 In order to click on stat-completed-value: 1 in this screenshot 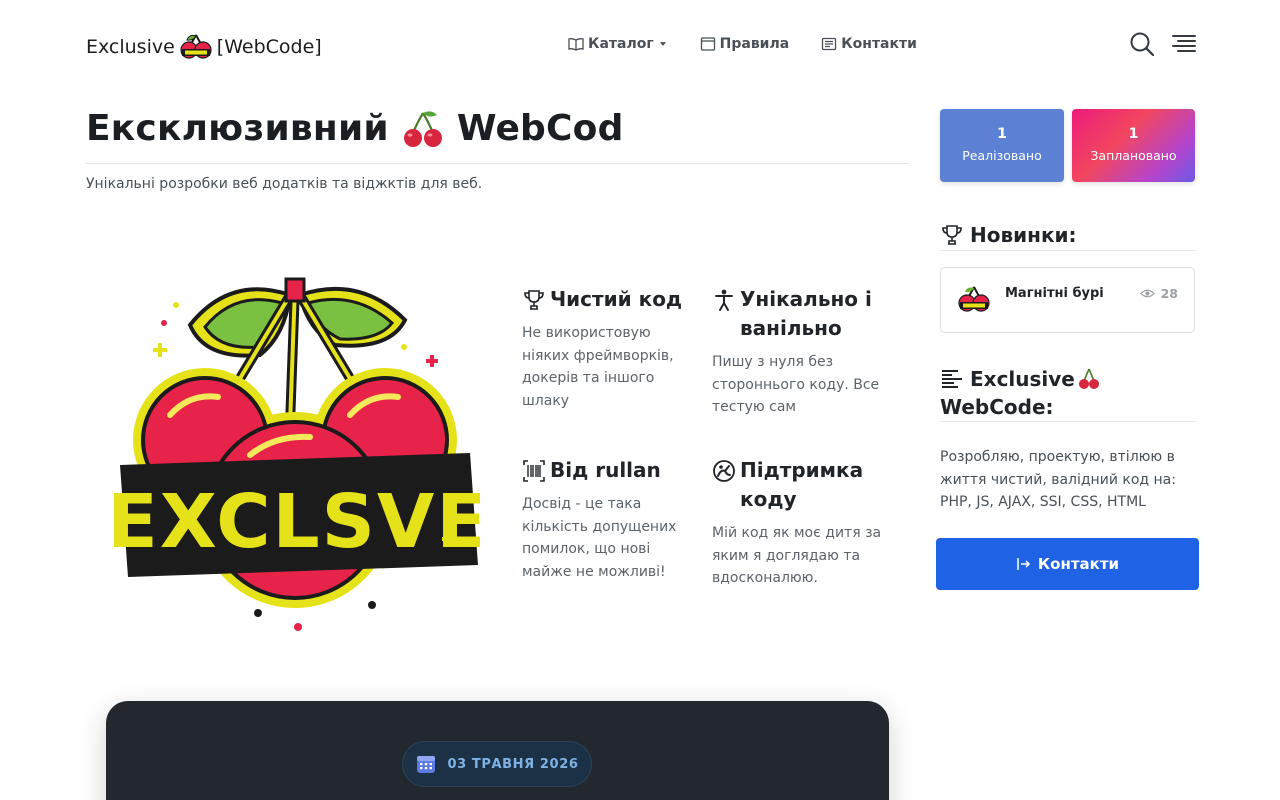, I will do `click(1002, 134)`.